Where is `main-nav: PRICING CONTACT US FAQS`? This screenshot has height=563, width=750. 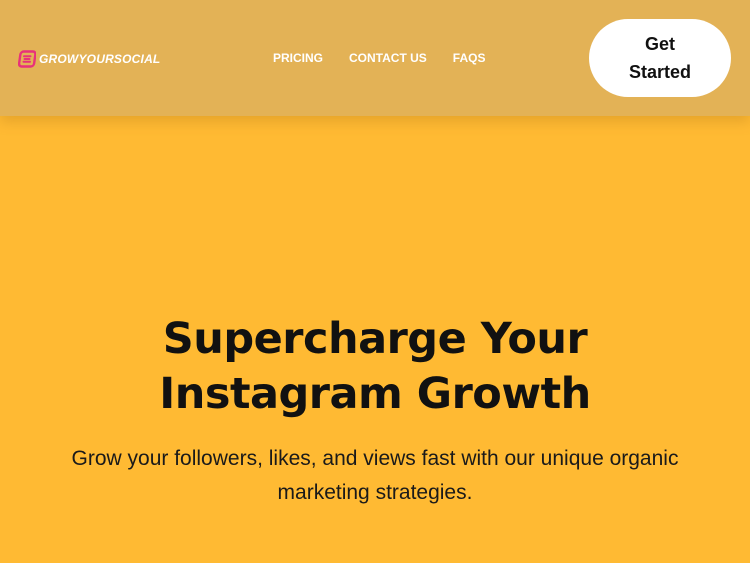
main-nav: PRICING CONTACT US FAQS is located at coordinates (379, 58).